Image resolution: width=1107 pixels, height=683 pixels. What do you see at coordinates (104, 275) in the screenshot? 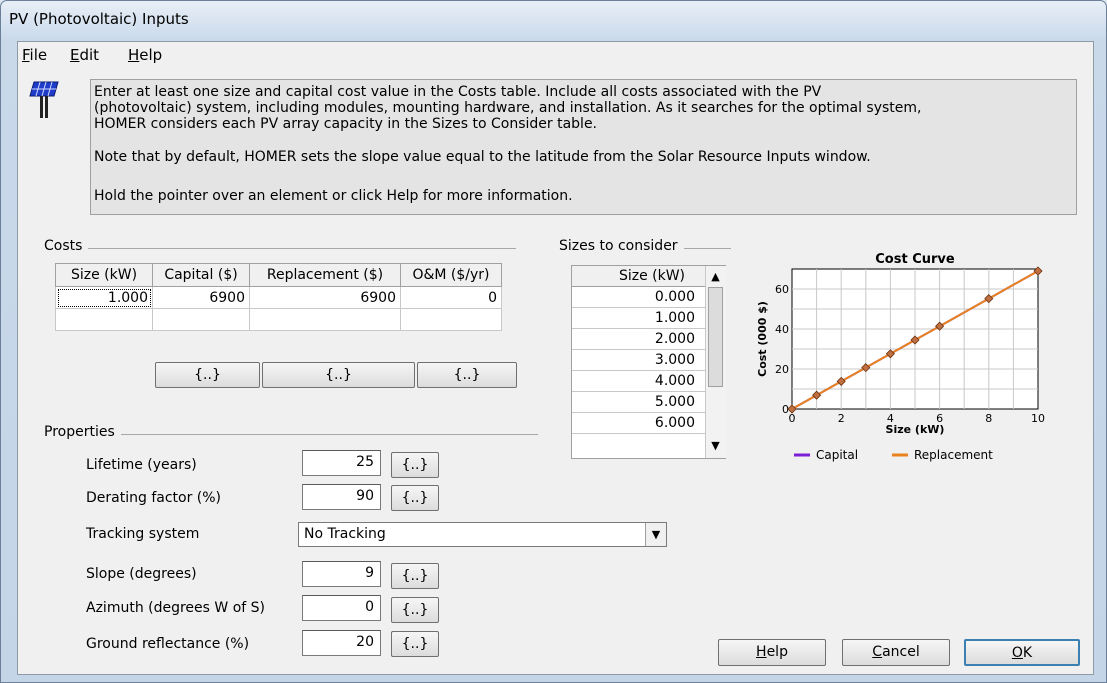
I see `costs-header-size: Size (kW)` at bounding box center [104, 275].